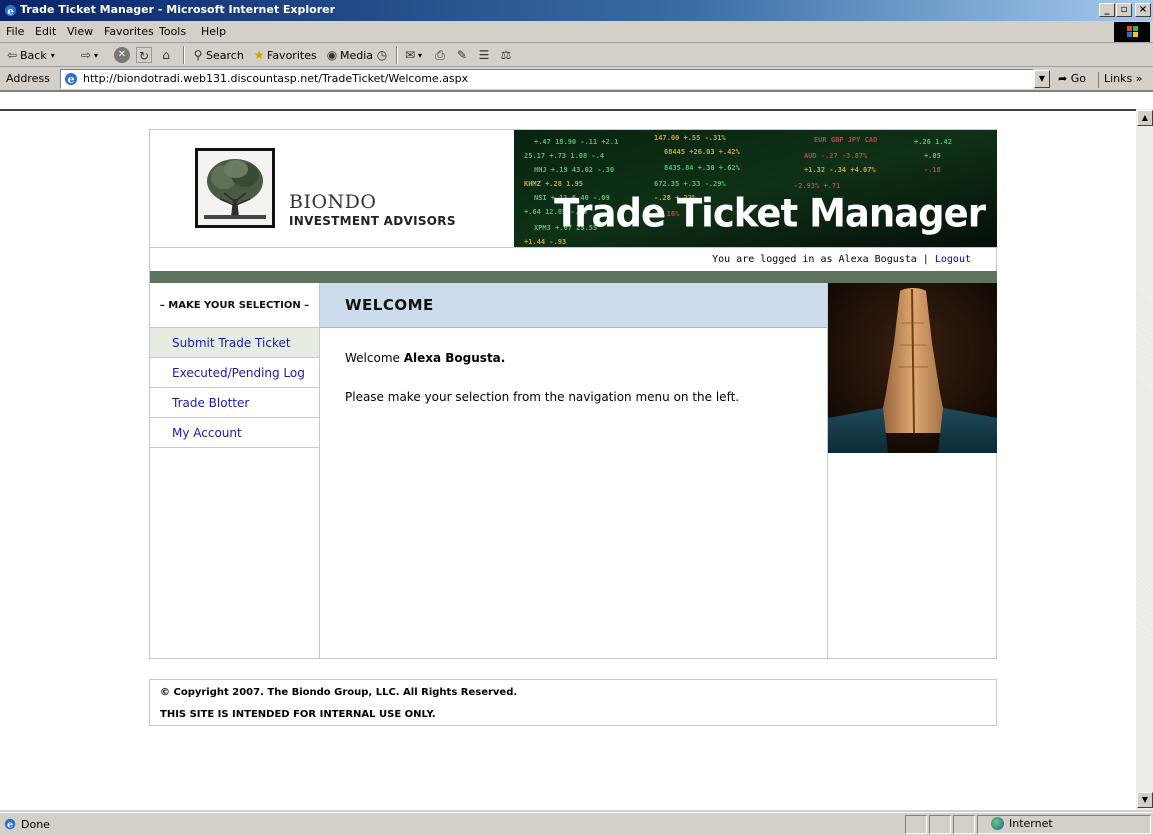  What do you see at coordinates (576, 32) in the screenshot?
I see `menu-bar: File Edit View Favorites Tools Help` at bounding box center [576, 32].